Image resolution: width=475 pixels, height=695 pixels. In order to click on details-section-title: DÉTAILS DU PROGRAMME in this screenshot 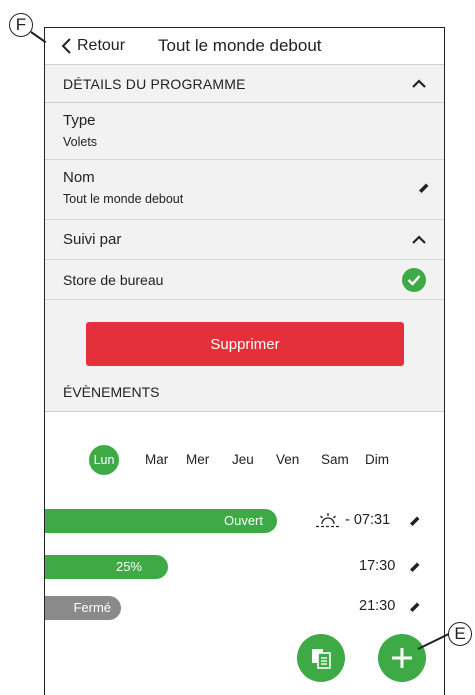, I will do `click(154, 83)`.